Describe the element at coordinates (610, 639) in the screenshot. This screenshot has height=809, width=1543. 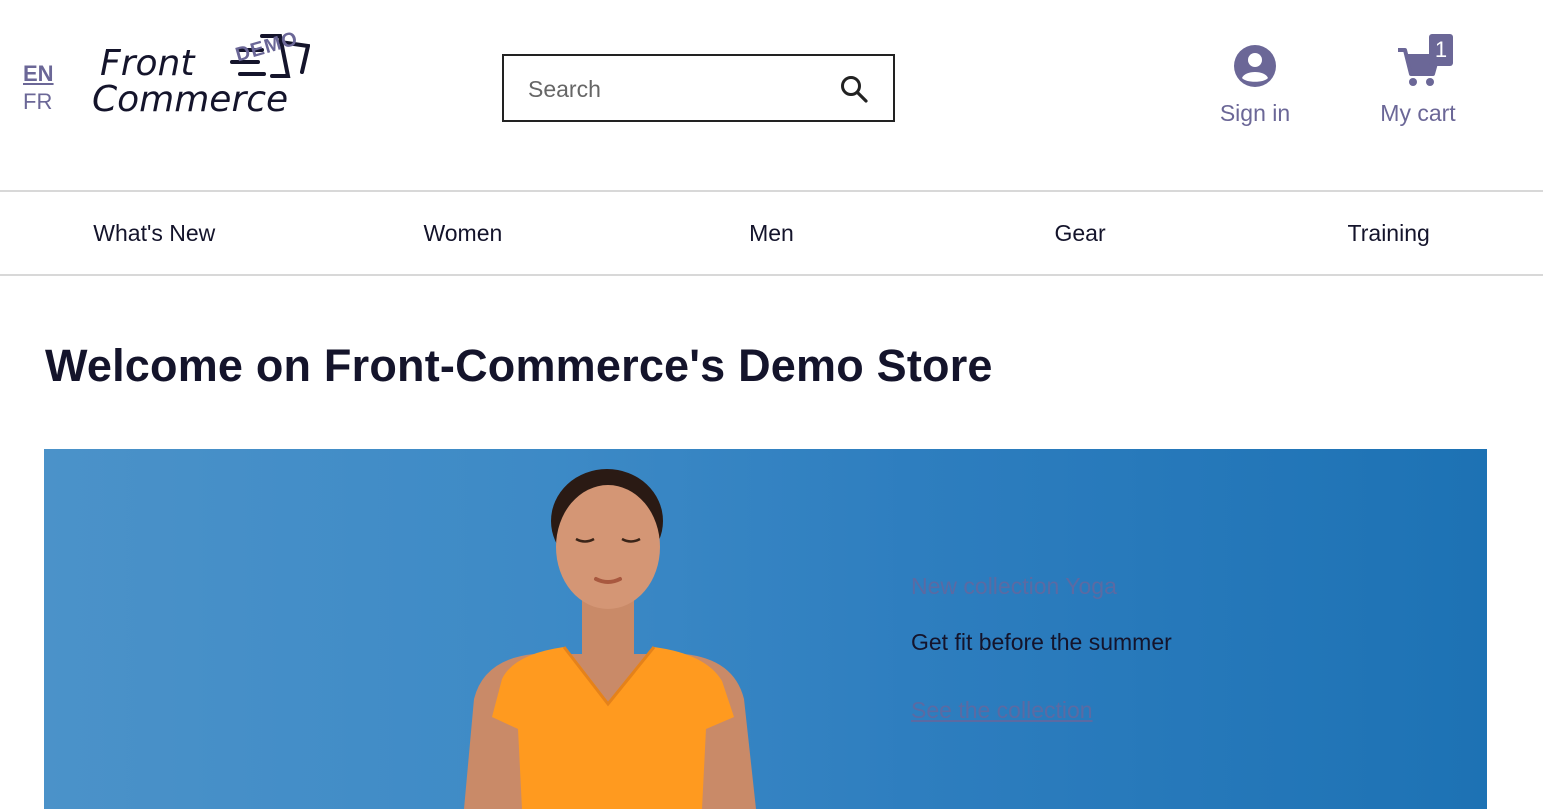
I see `hero-image-yoga-woman` at that location.